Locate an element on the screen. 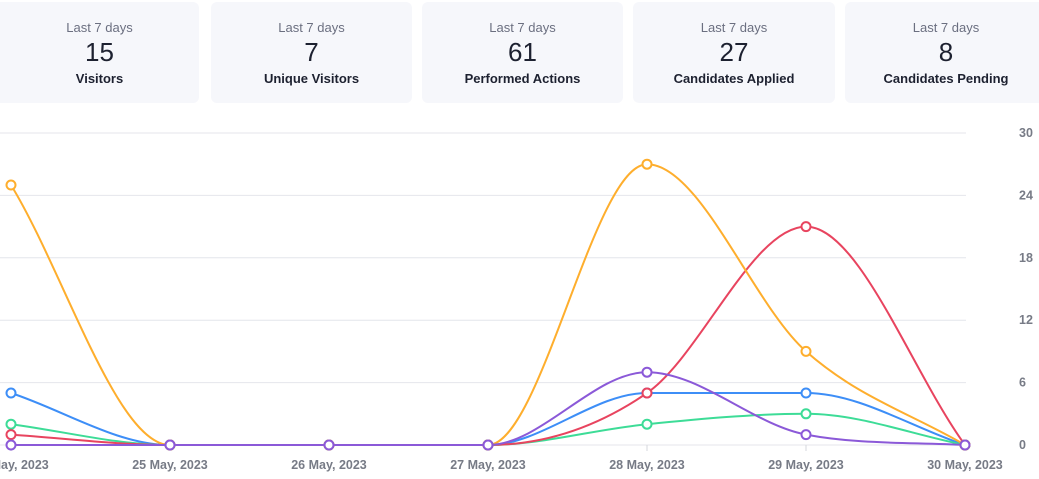 The width and height of the screenshot is (1039, 479). series-line is located at coordinates (488, 409).